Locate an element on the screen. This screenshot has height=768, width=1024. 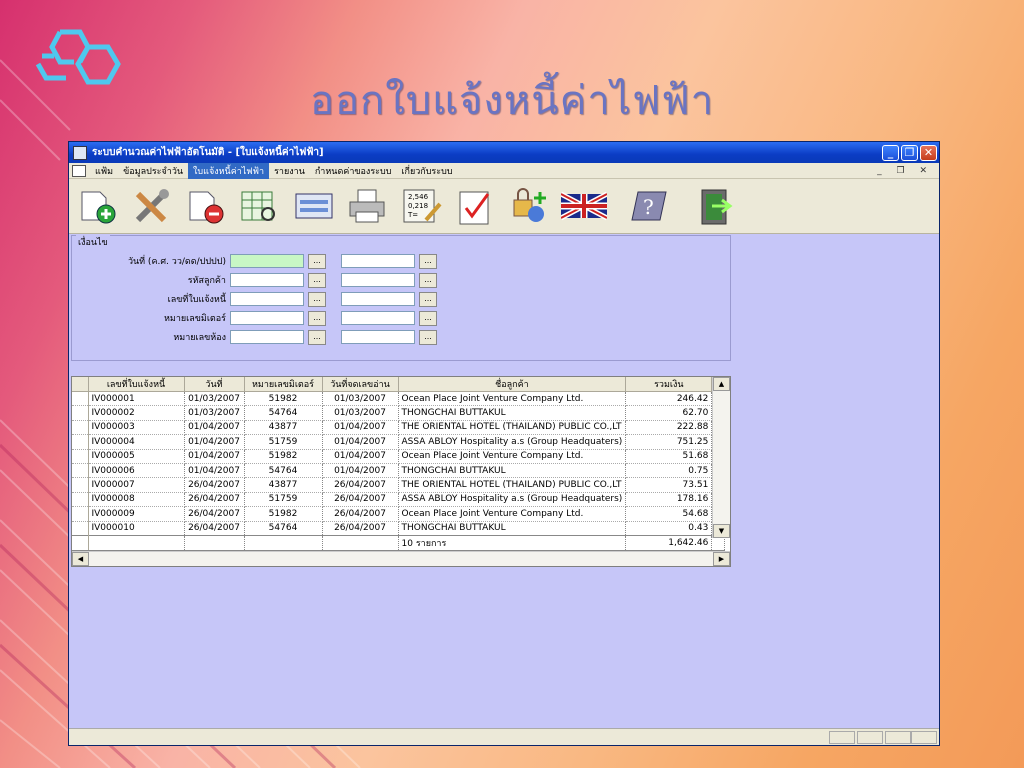
column-header: วันที่ is located at coordinates (214, 384).